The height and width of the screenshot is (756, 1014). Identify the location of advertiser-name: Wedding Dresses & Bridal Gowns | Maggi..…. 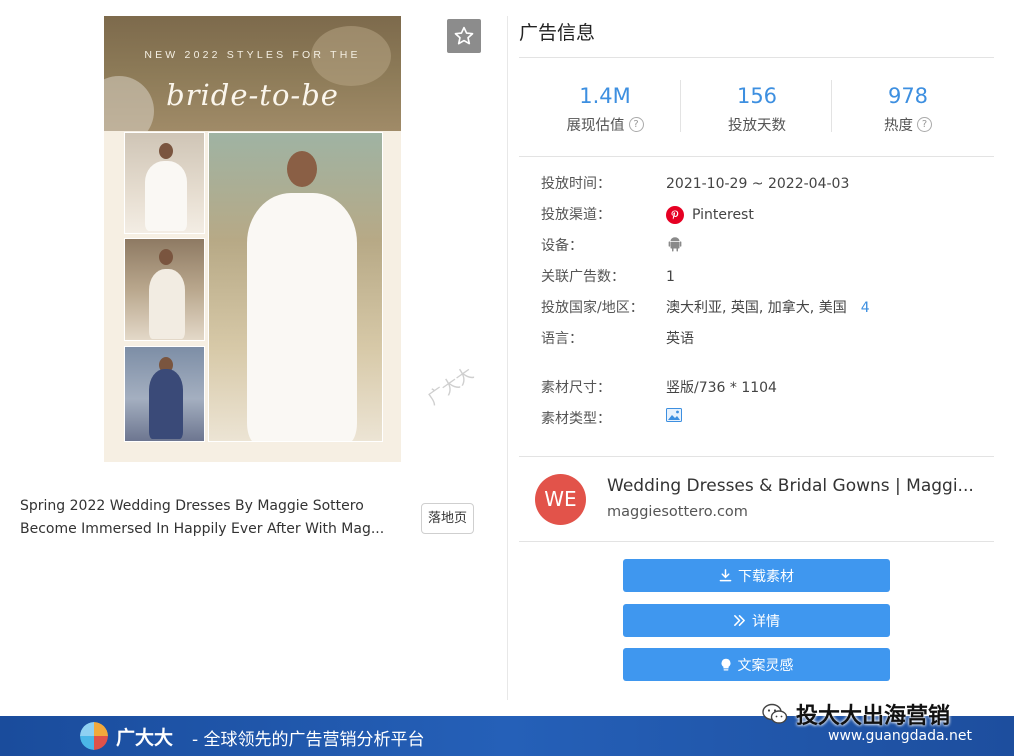
(792, 486).